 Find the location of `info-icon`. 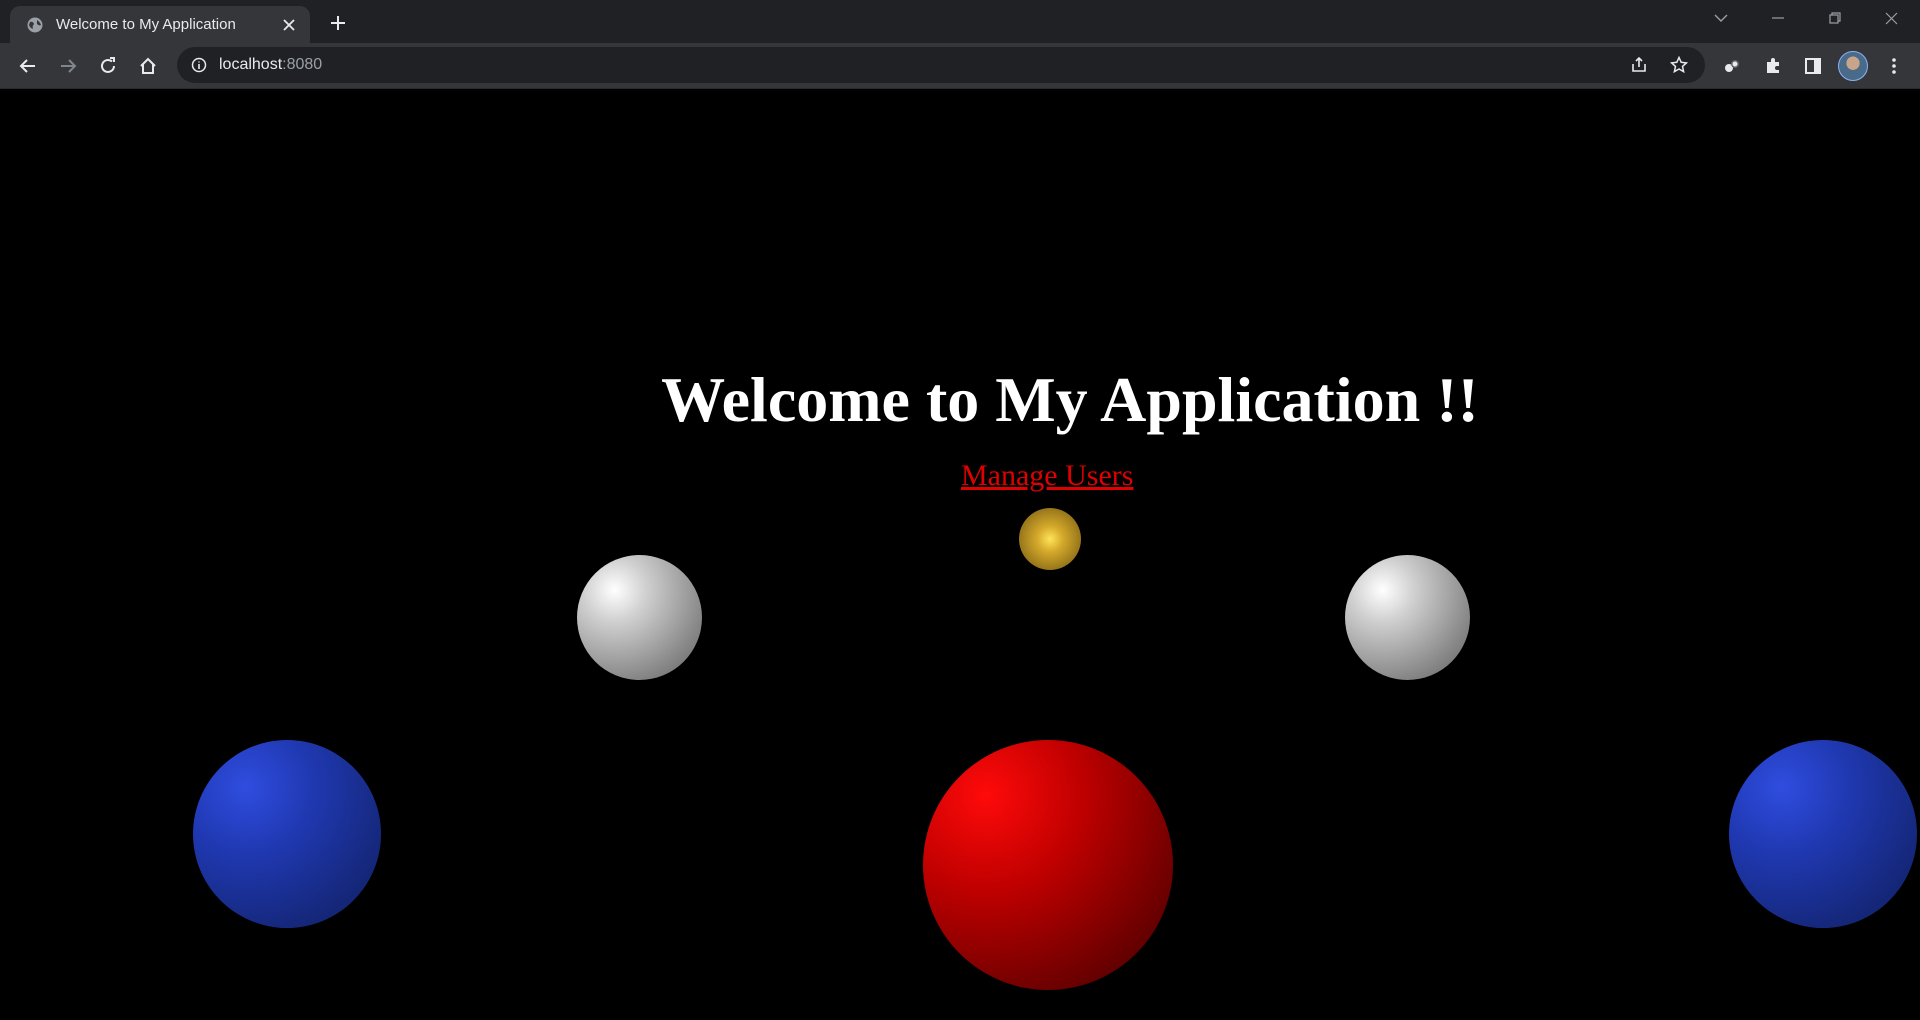

info-icon is located at coordinates (199, 65).